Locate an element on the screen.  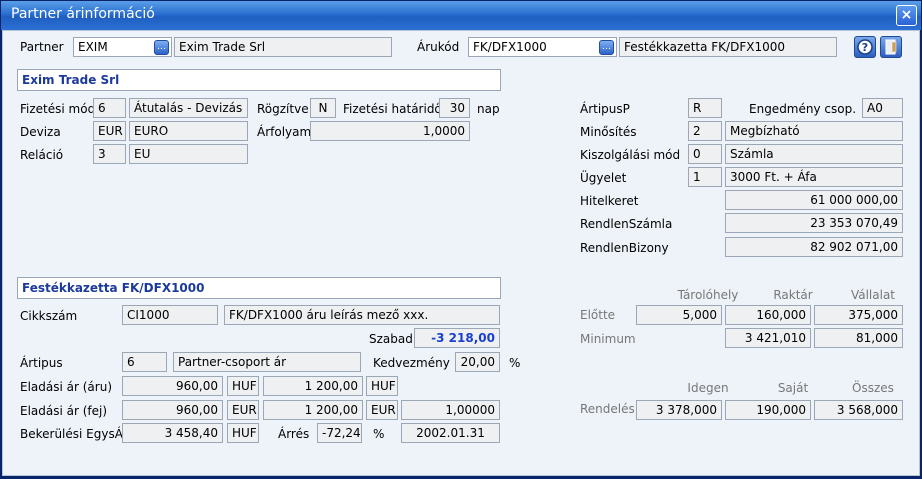
kiszolgalasi-name: Számla is located at coordinates (814, 154).